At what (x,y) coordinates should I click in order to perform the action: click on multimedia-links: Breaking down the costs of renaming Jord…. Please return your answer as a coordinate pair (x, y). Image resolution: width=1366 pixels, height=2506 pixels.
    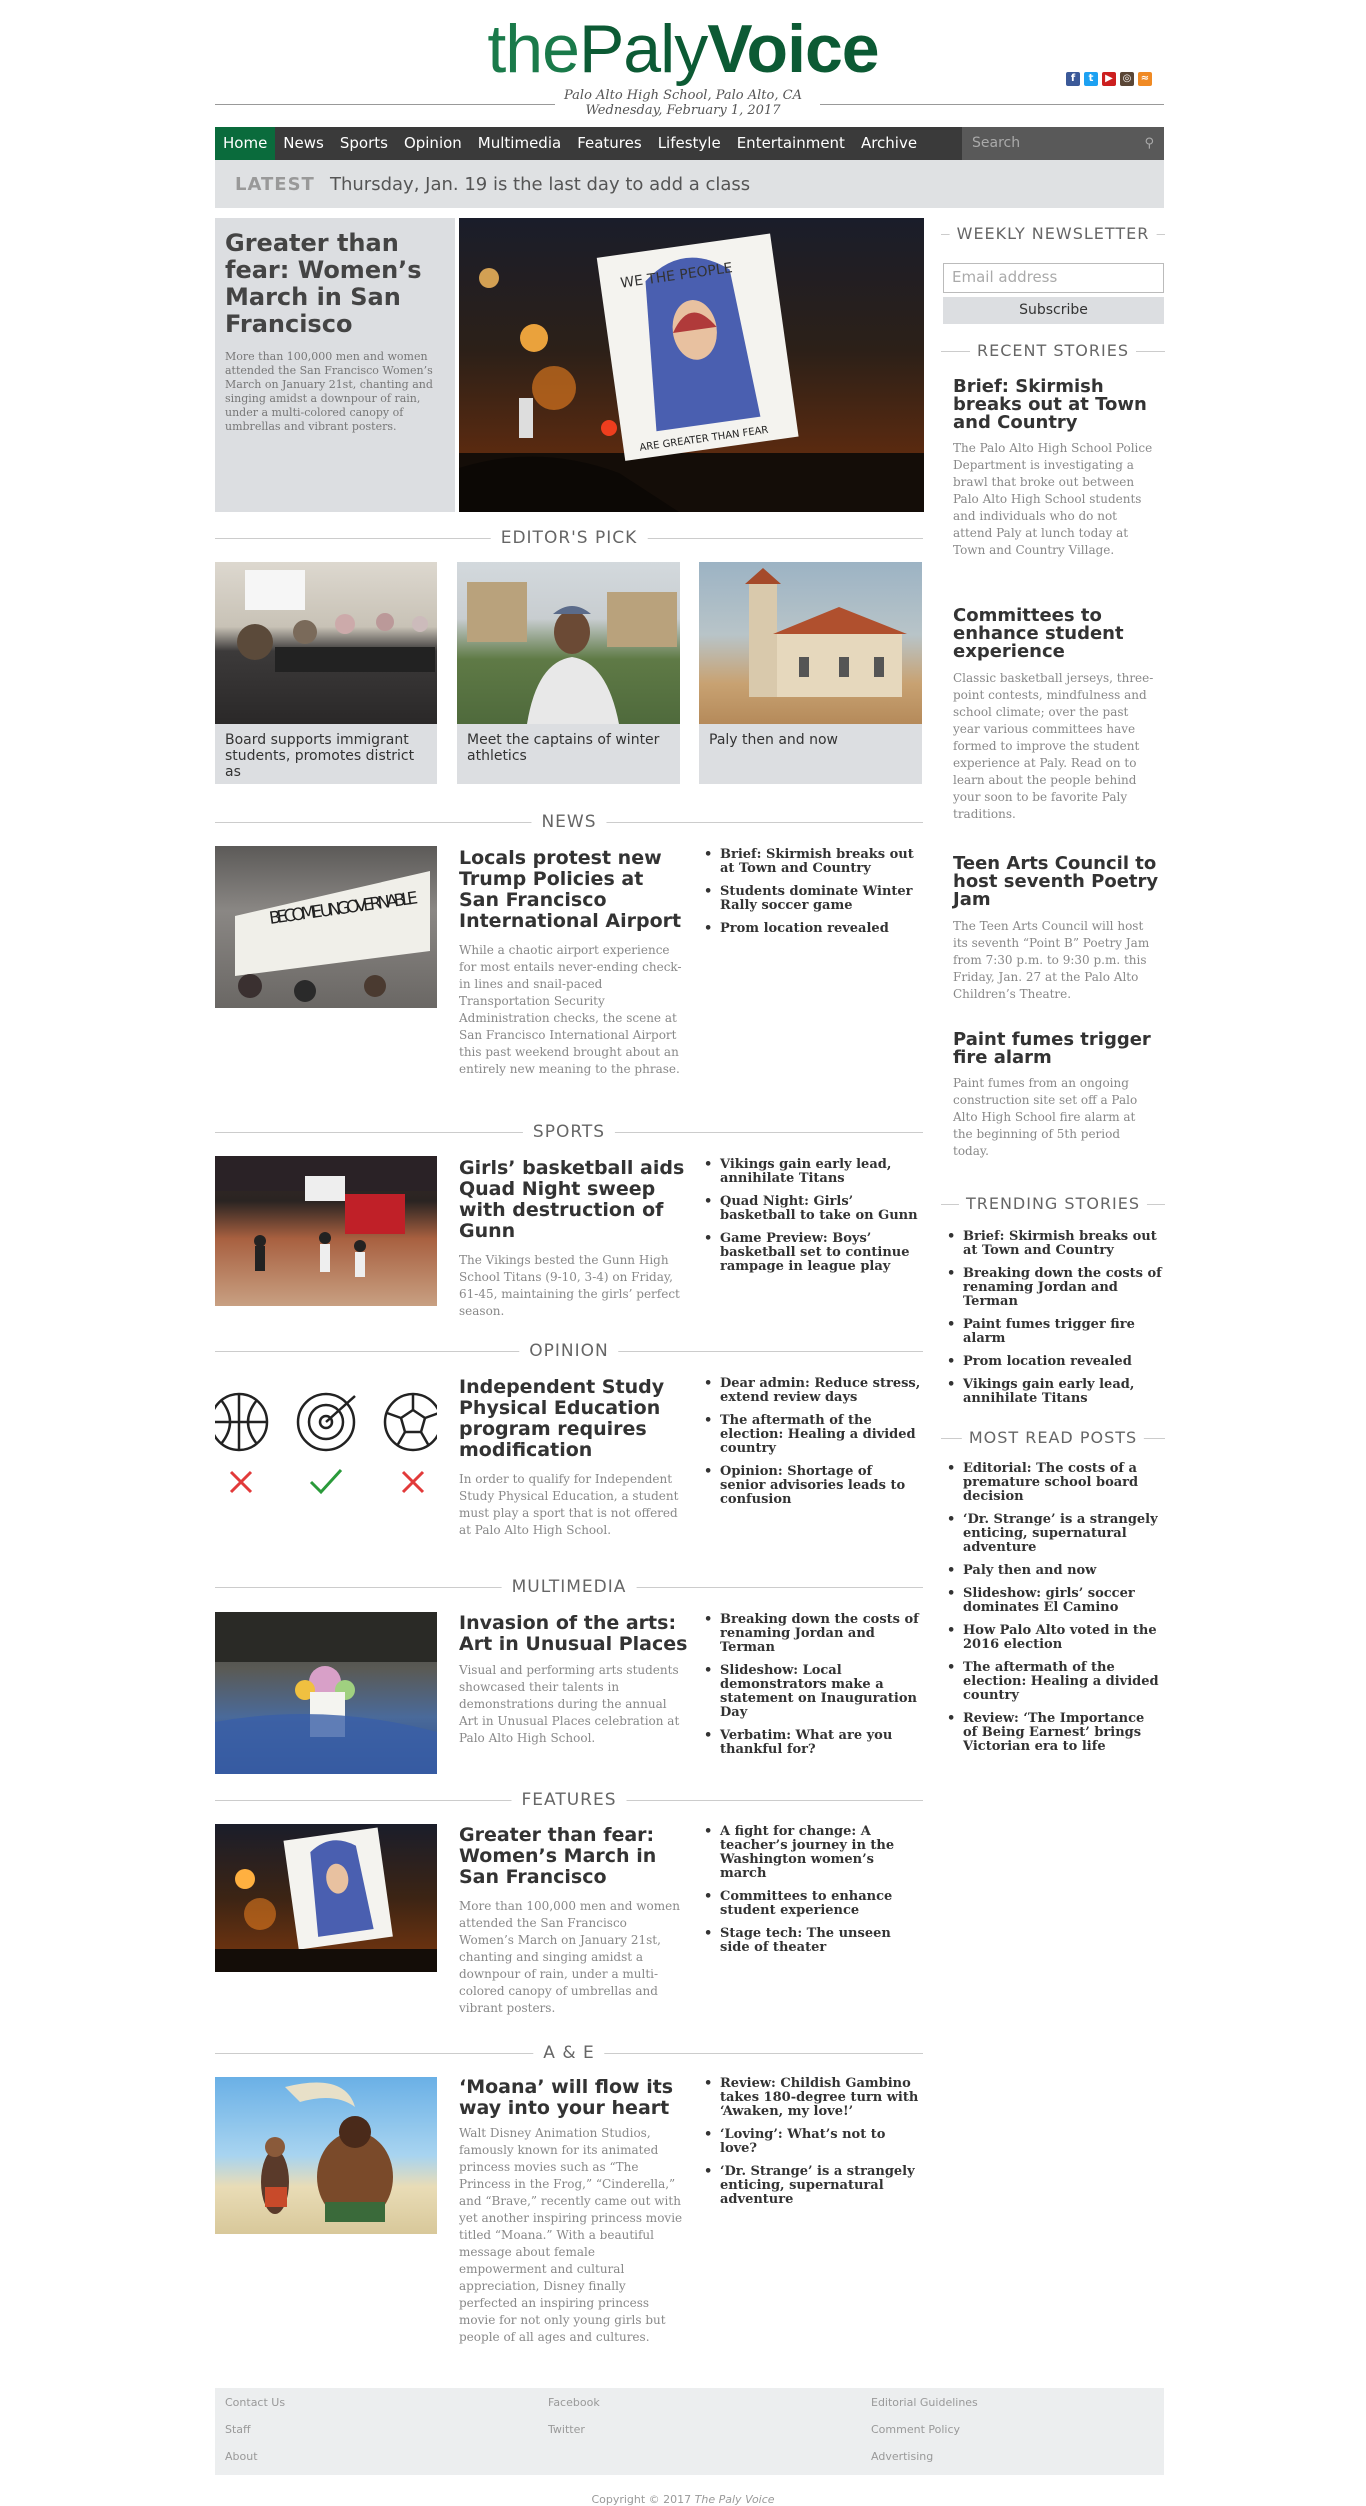
    Looking at the image, I should click on (811, 1689).